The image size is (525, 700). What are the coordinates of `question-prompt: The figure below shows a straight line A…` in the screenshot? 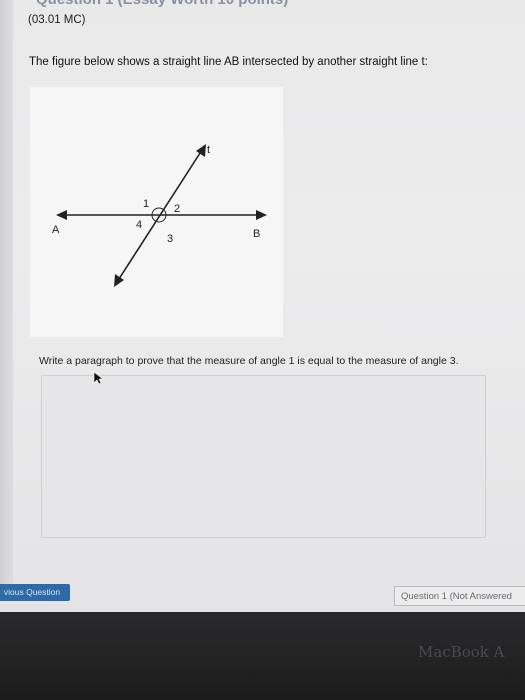 It's located at (228, 62).